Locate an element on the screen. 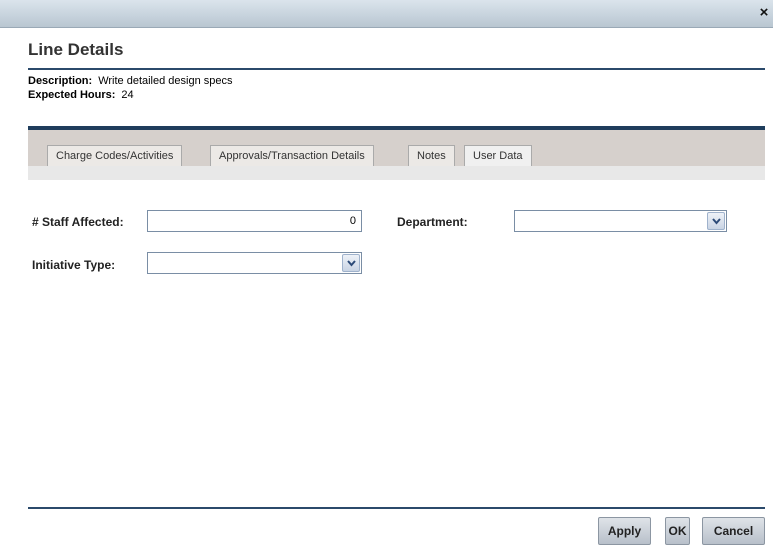  expected-hours-row: Expected Hours: 24 is located at coordinates (81, 95).